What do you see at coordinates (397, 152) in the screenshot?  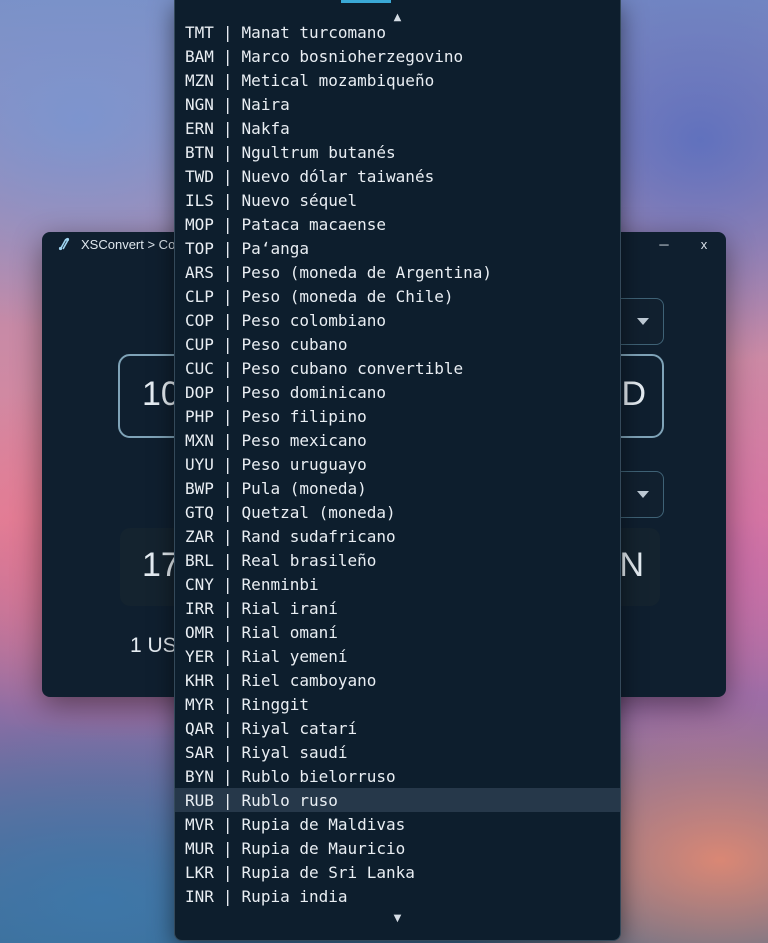 I see `currency-option-btn: BTN | Ngultrum butanés` at bounding box center [397, 152].